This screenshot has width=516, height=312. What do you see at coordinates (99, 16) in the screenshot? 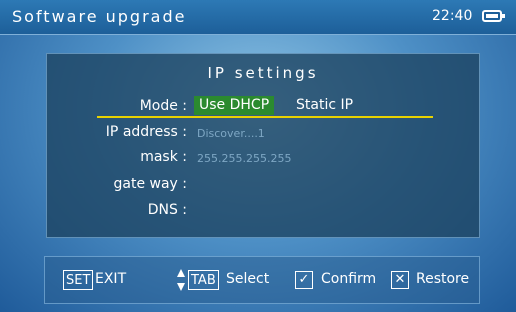
I see `app-title: Software upgrade` at bounding box center [99, 16].